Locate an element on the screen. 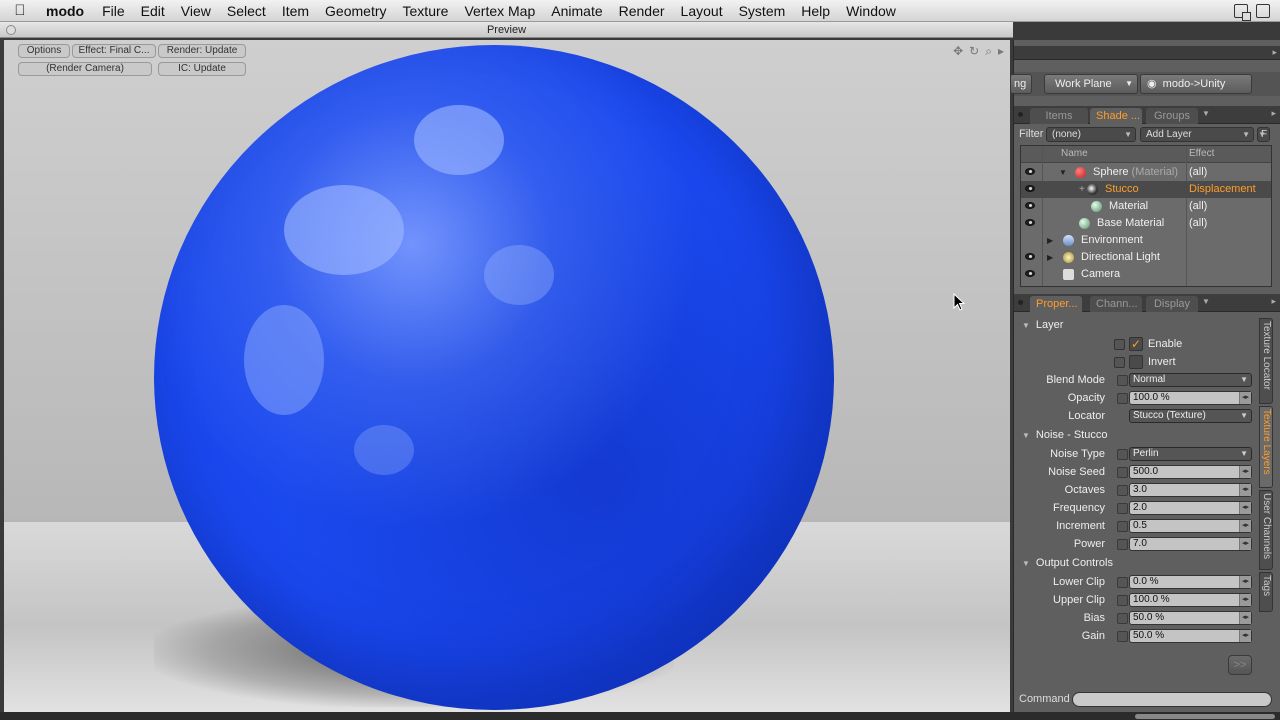 The height and width of the screenshot is (720, 1280). vtab-tags: Tags is located at coordinates (1266, 592).